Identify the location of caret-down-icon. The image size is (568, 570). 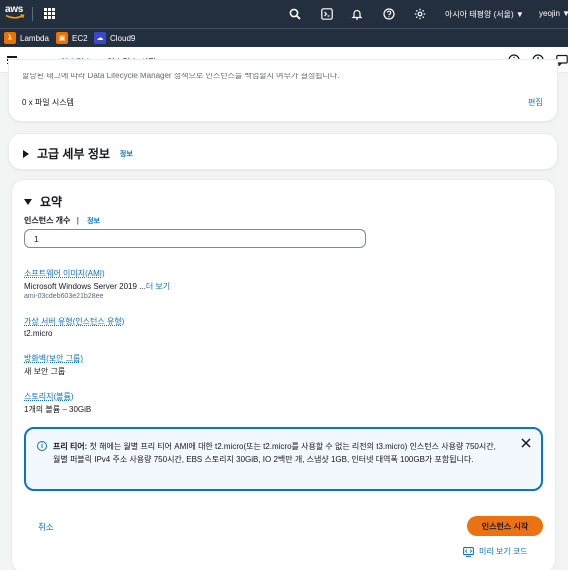
(28, 201).